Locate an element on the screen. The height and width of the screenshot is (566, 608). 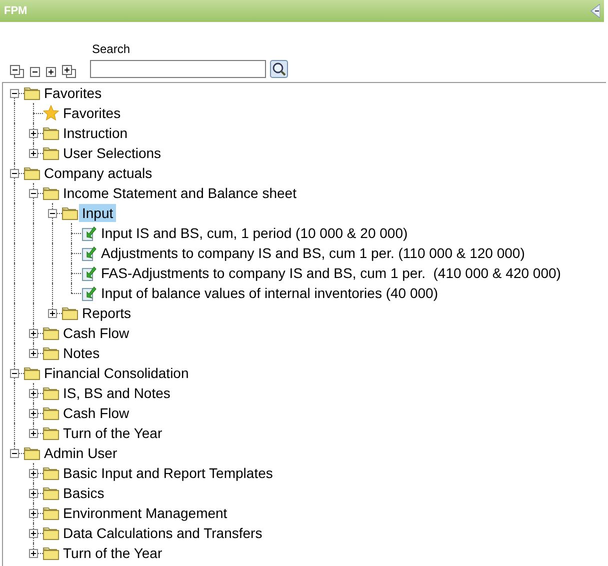
tree-item: Notes is located at coordinates (81, 353).